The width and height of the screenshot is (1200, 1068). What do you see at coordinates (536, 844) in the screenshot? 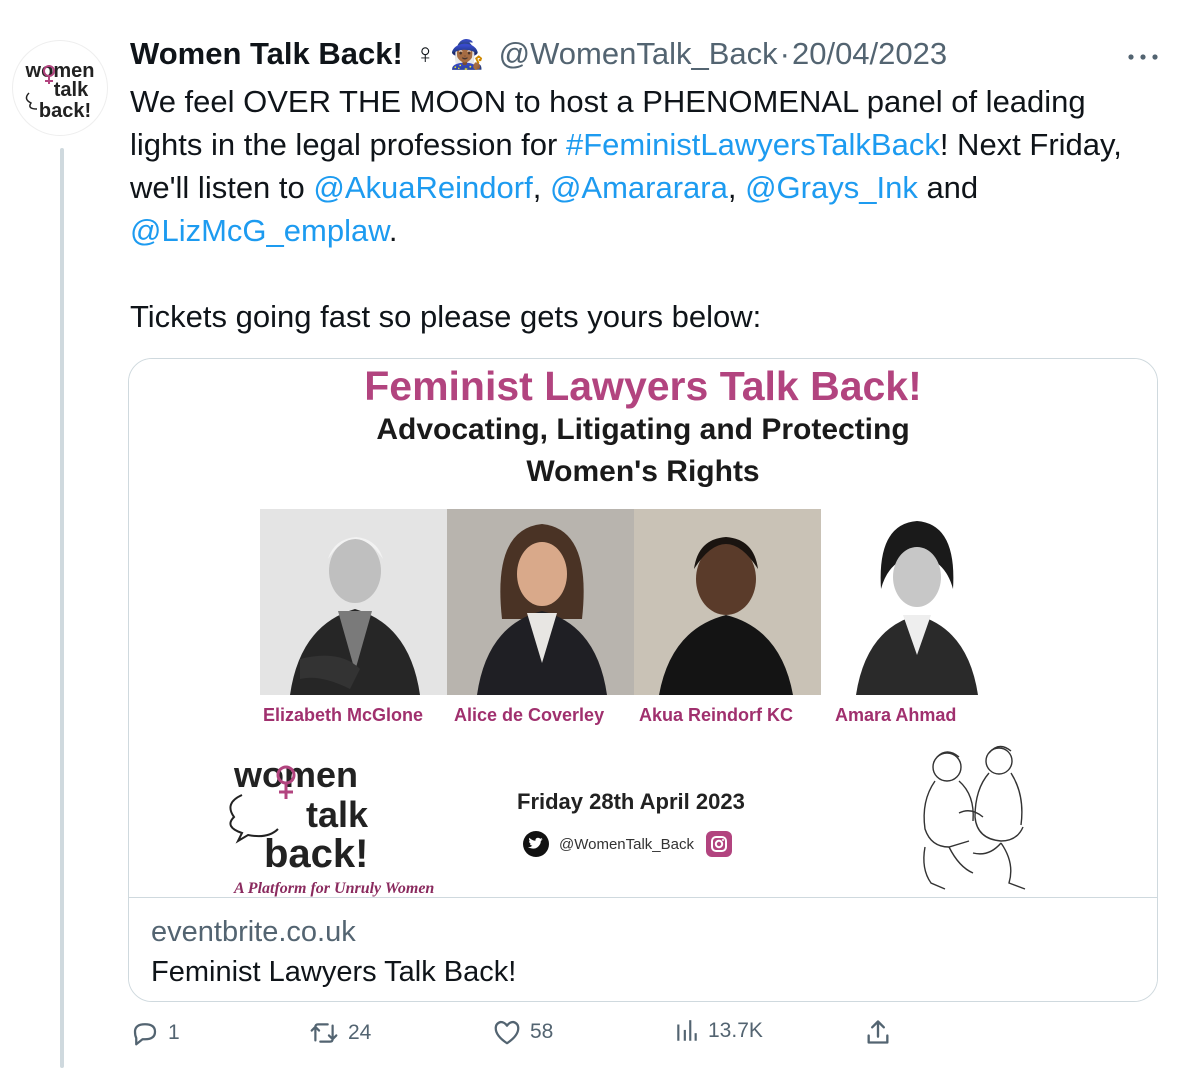
I see `twitter-bird-icon` at bounding box center [536, 844].